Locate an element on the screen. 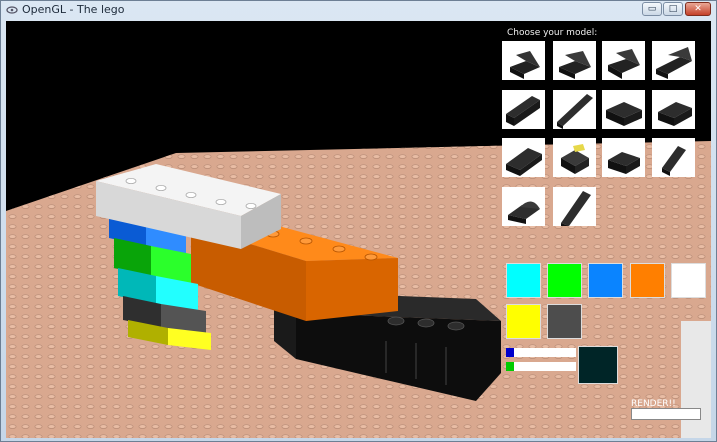 This screenshot has width=717, height=442. color-swatch-blue is located at coordinates (605, 280).